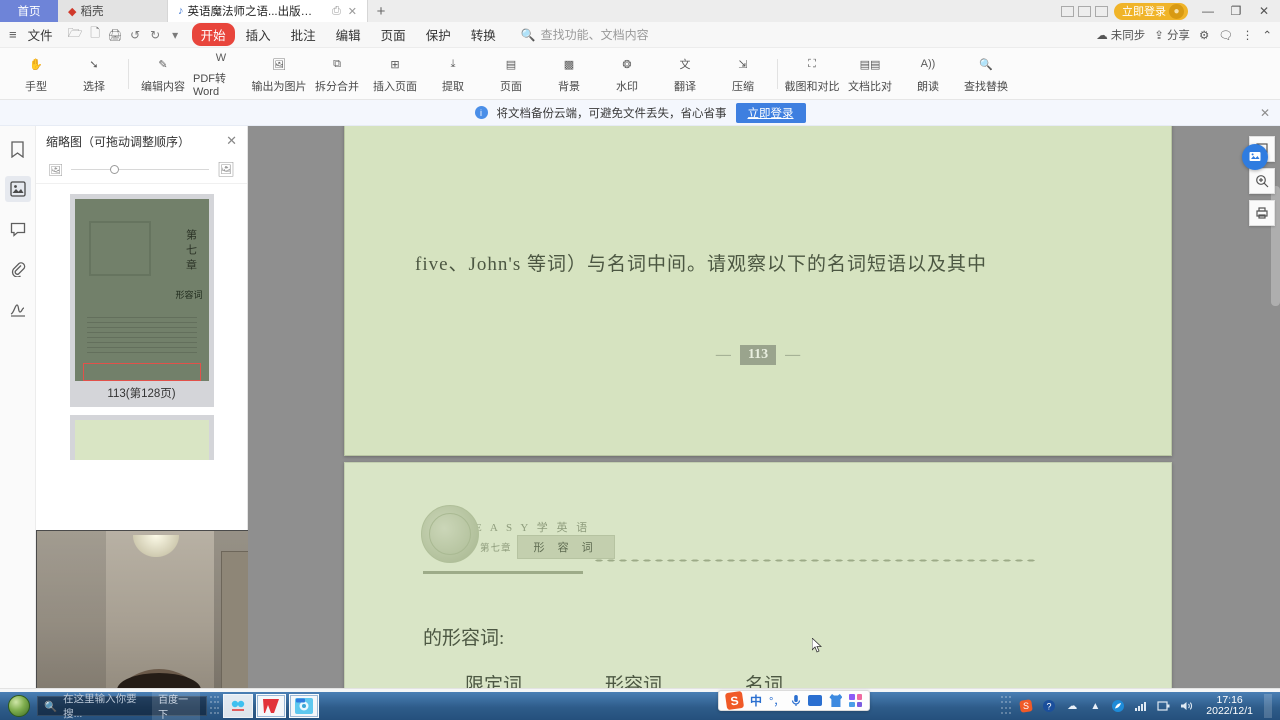 This screenshot has width=1280, height=720. I want to click on notification-login-button: 立即登录, so click(770, 112).